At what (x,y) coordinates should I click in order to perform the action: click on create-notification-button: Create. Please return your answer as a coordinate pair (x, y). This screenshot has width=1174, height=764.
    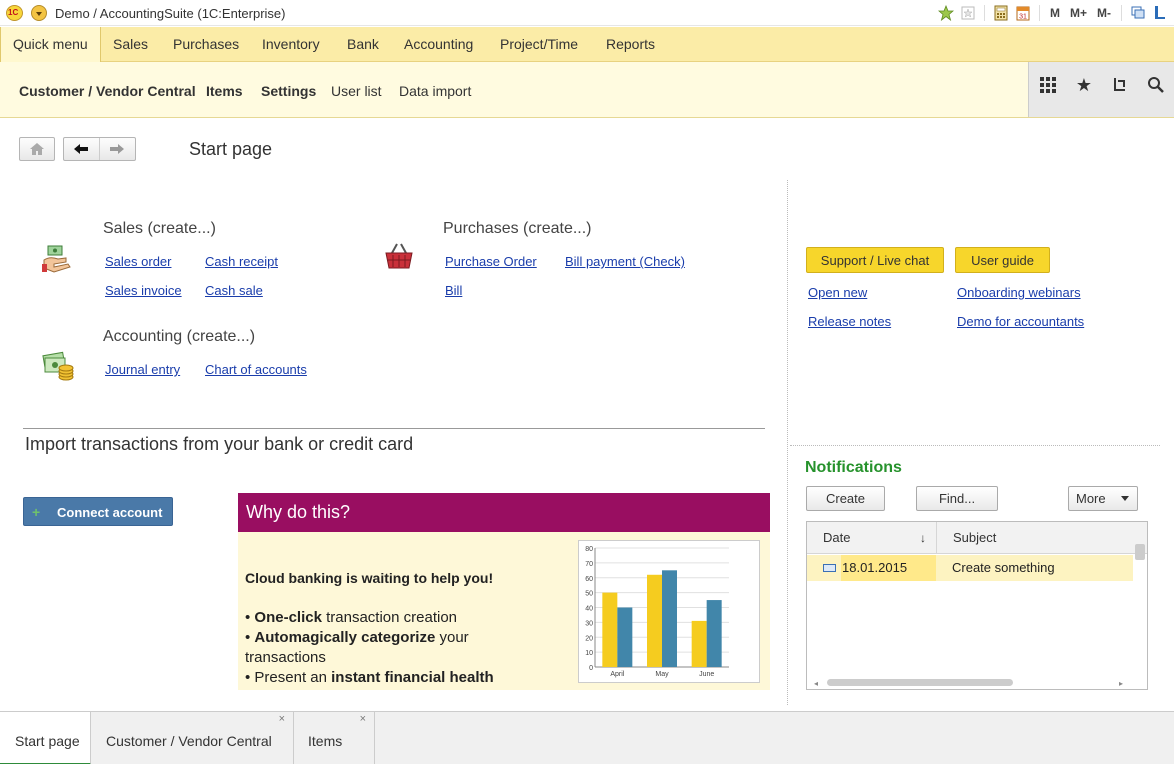
    Looking at the image, I should click on (845, 498).